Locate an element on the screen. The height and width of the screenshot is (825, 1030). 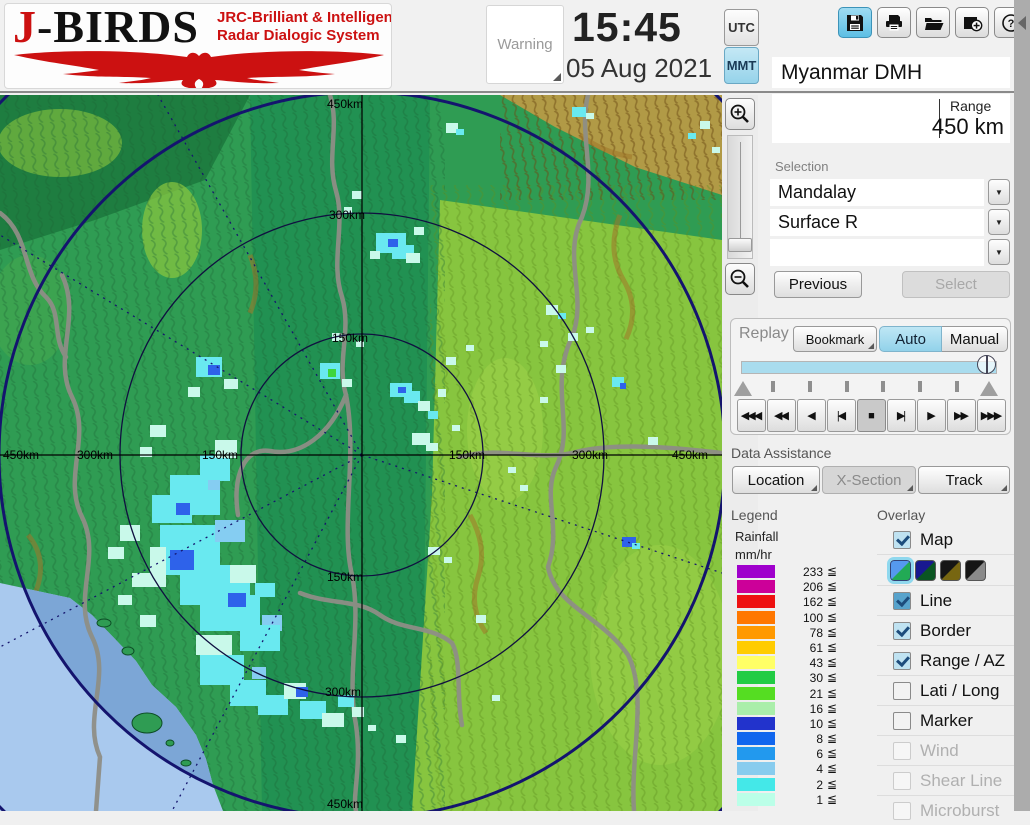
rewind-button: ◀◀ is located at coordinates (781, 415).